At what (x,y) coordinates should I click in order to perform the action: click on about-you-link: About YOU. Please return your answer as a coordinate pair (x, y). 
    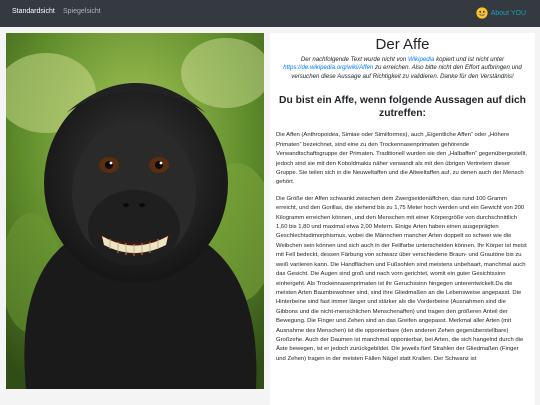
    Looking at the image, I should click on (501, 13).